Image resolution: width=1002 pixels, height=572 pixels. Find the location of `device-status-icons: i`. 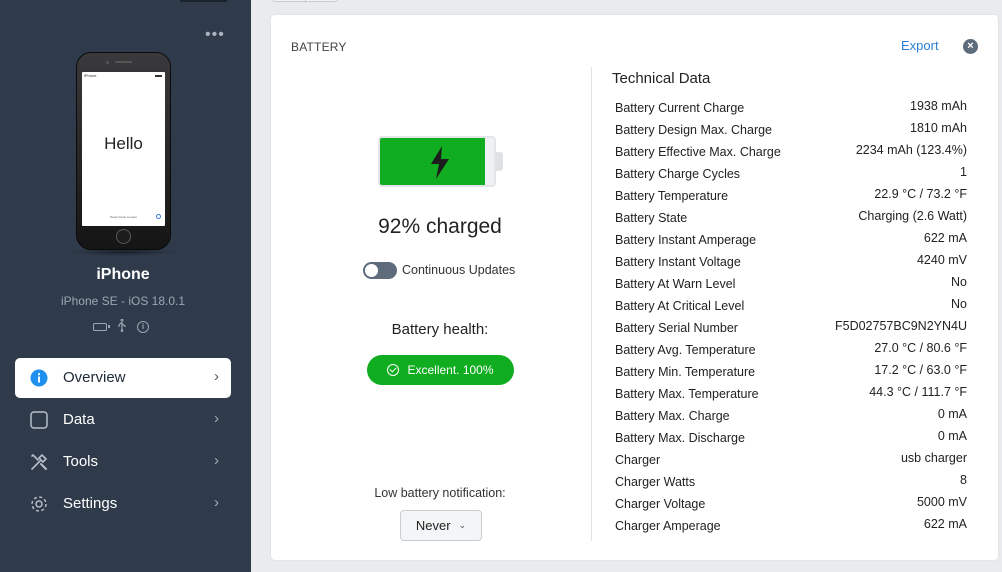

device-status-icons: i is located at coordinates (125, 326).